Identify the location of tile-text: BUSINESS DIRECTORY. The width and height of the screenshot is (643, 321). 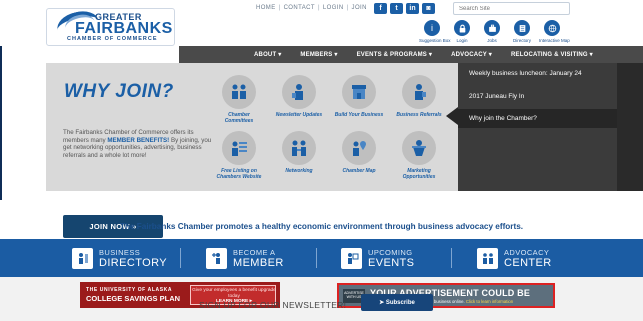
(133, 258).